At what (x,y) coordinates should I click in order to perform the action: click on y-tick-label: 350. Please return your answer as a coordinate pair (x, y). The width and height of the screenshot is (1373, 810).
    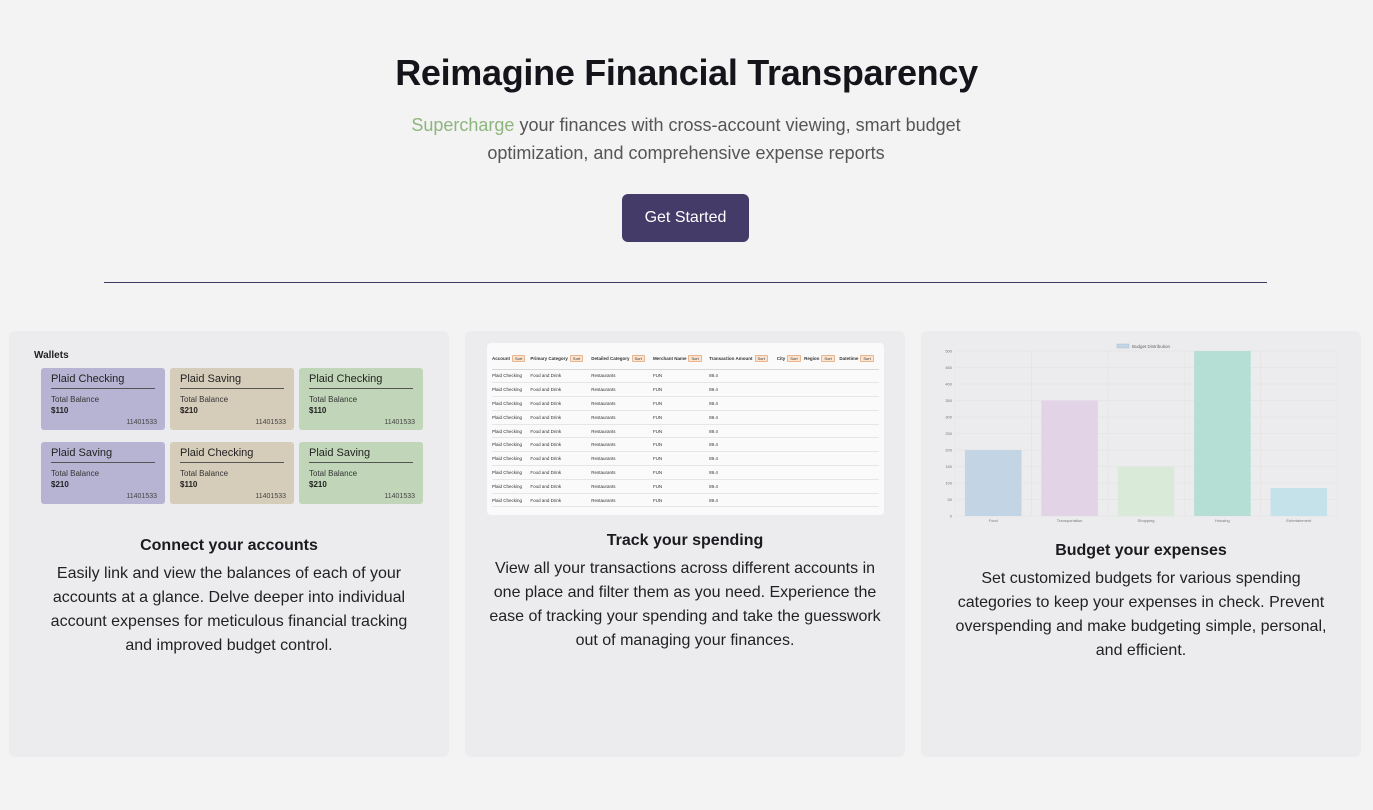
    Looking at the image, I should click on (948, 400).